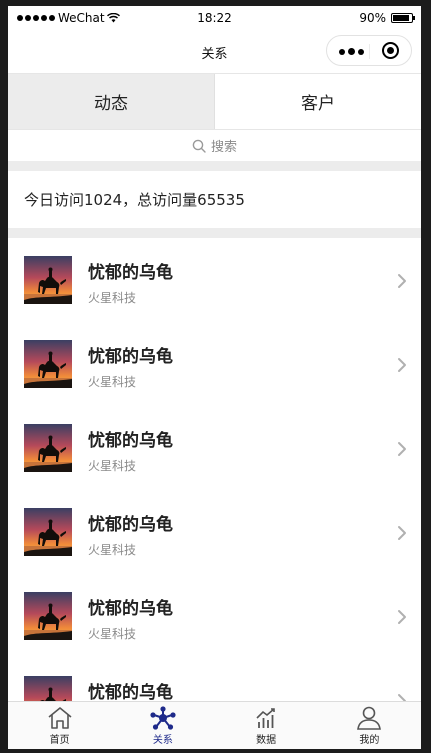  I want to click on search-placeholder: 搜索, so click(223, 147).